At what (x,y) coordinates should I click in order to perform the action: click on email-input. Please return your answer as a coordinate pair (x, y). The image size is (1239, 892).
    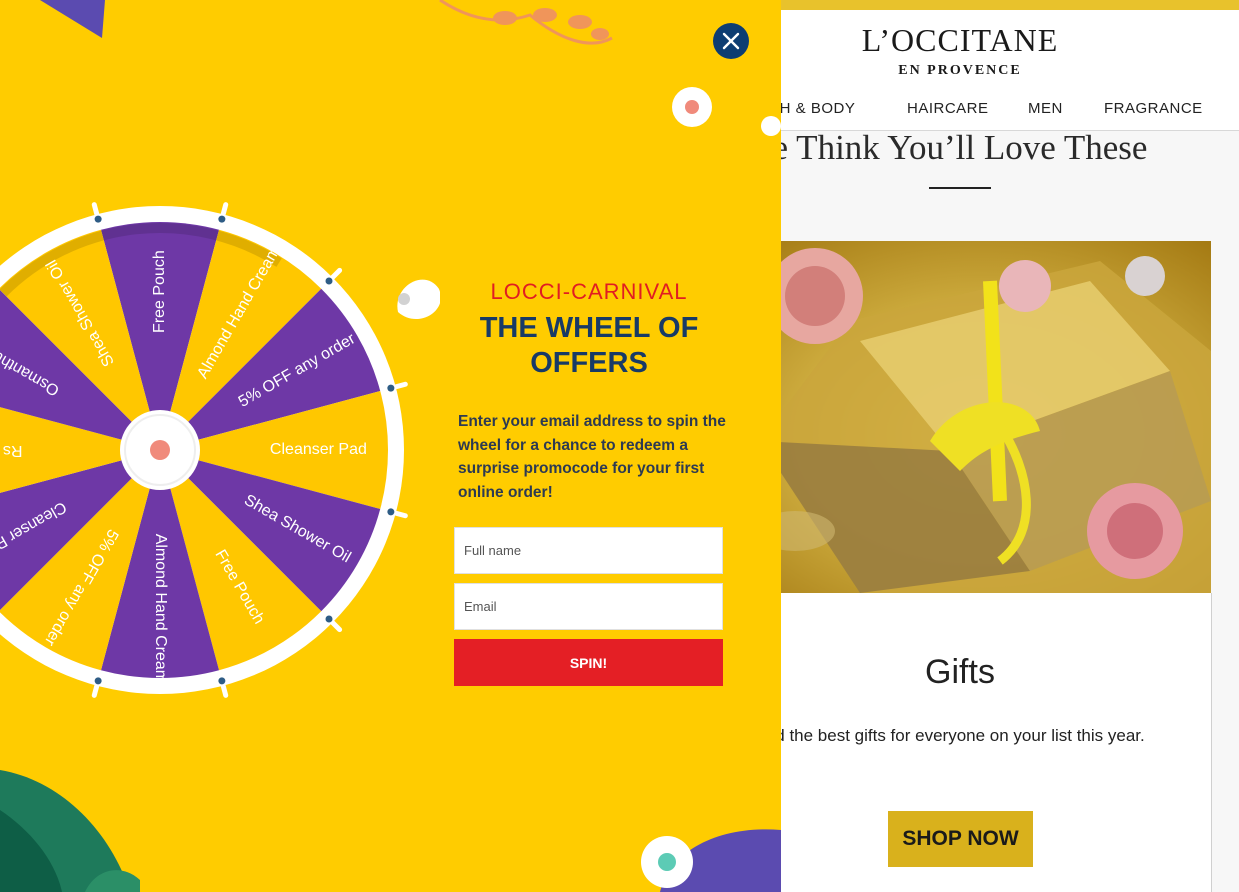
    Looking at the image, I should click on (588, 606).